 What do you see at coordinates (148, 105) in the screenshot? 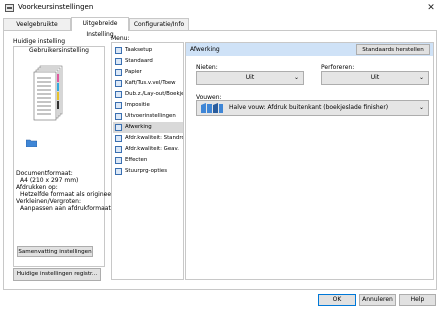
I see `menu-item-imposition: Impositie` at bounding box center [148, 105].